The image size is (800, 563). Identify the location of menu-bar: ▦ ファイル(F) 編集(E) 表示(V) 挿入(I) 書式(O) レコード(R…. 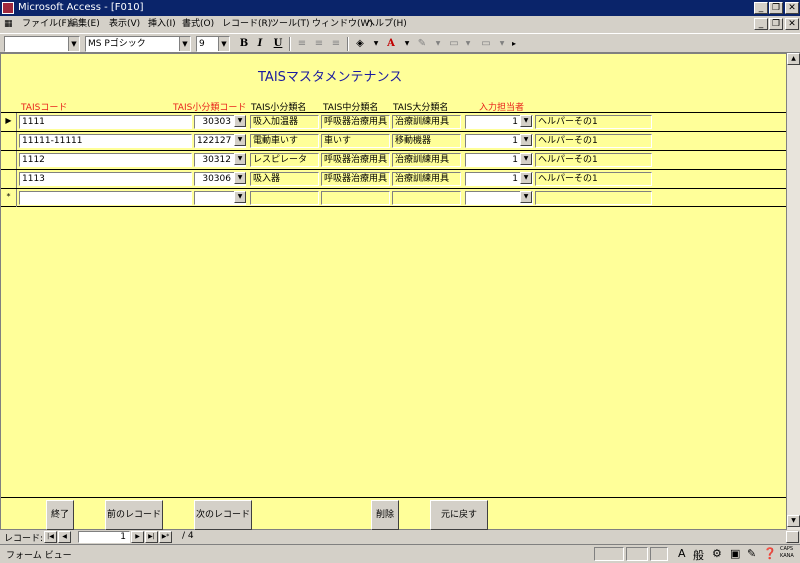
(400, 24).